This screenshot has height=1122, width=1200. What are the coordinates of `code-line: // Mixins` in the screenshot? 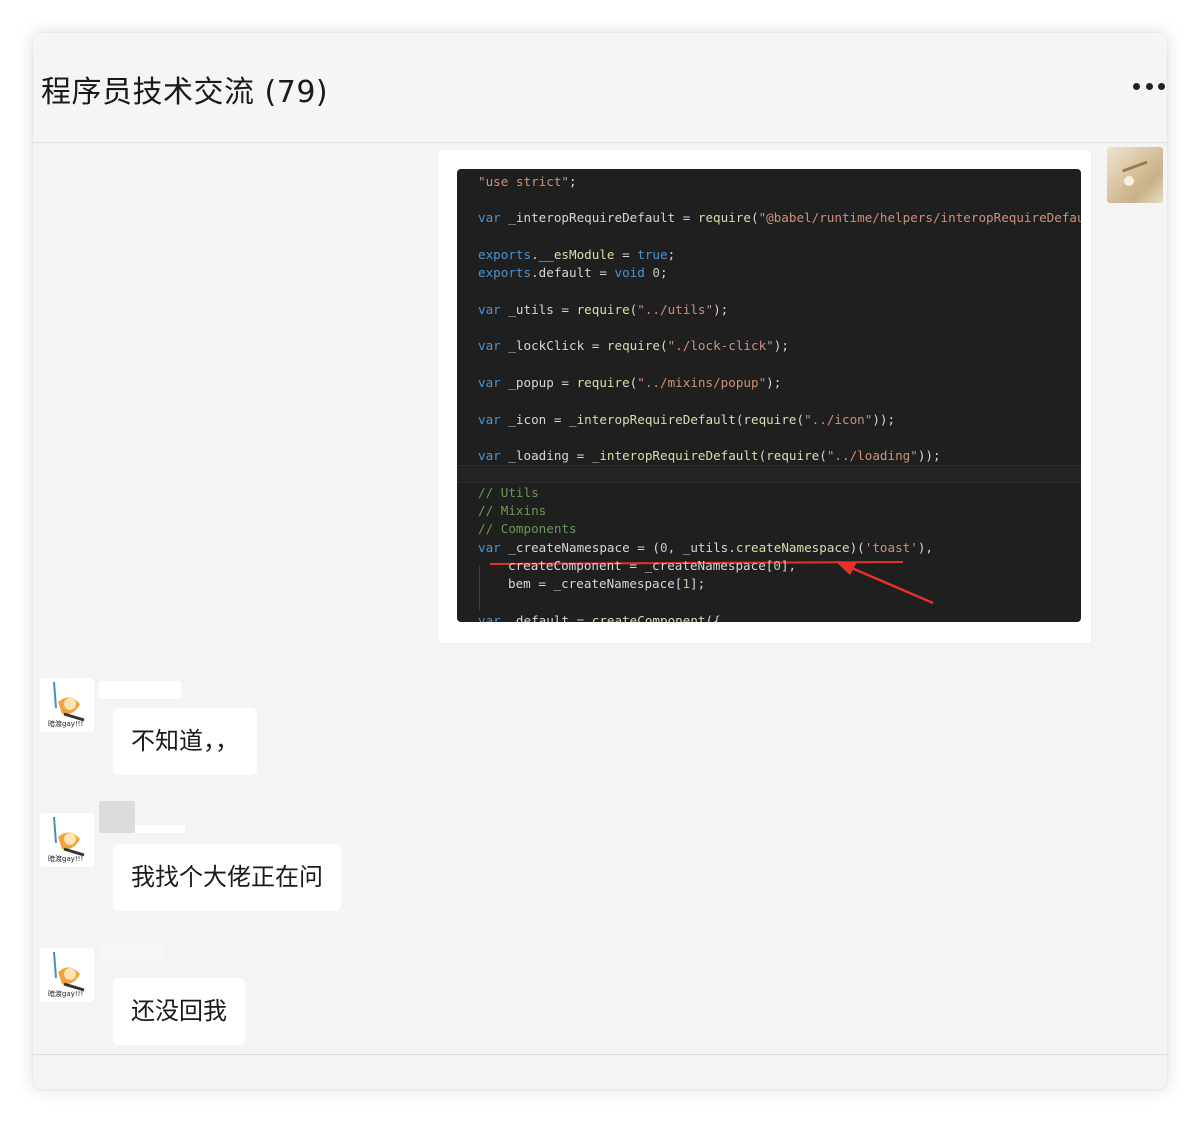 It's located at (512, 511).